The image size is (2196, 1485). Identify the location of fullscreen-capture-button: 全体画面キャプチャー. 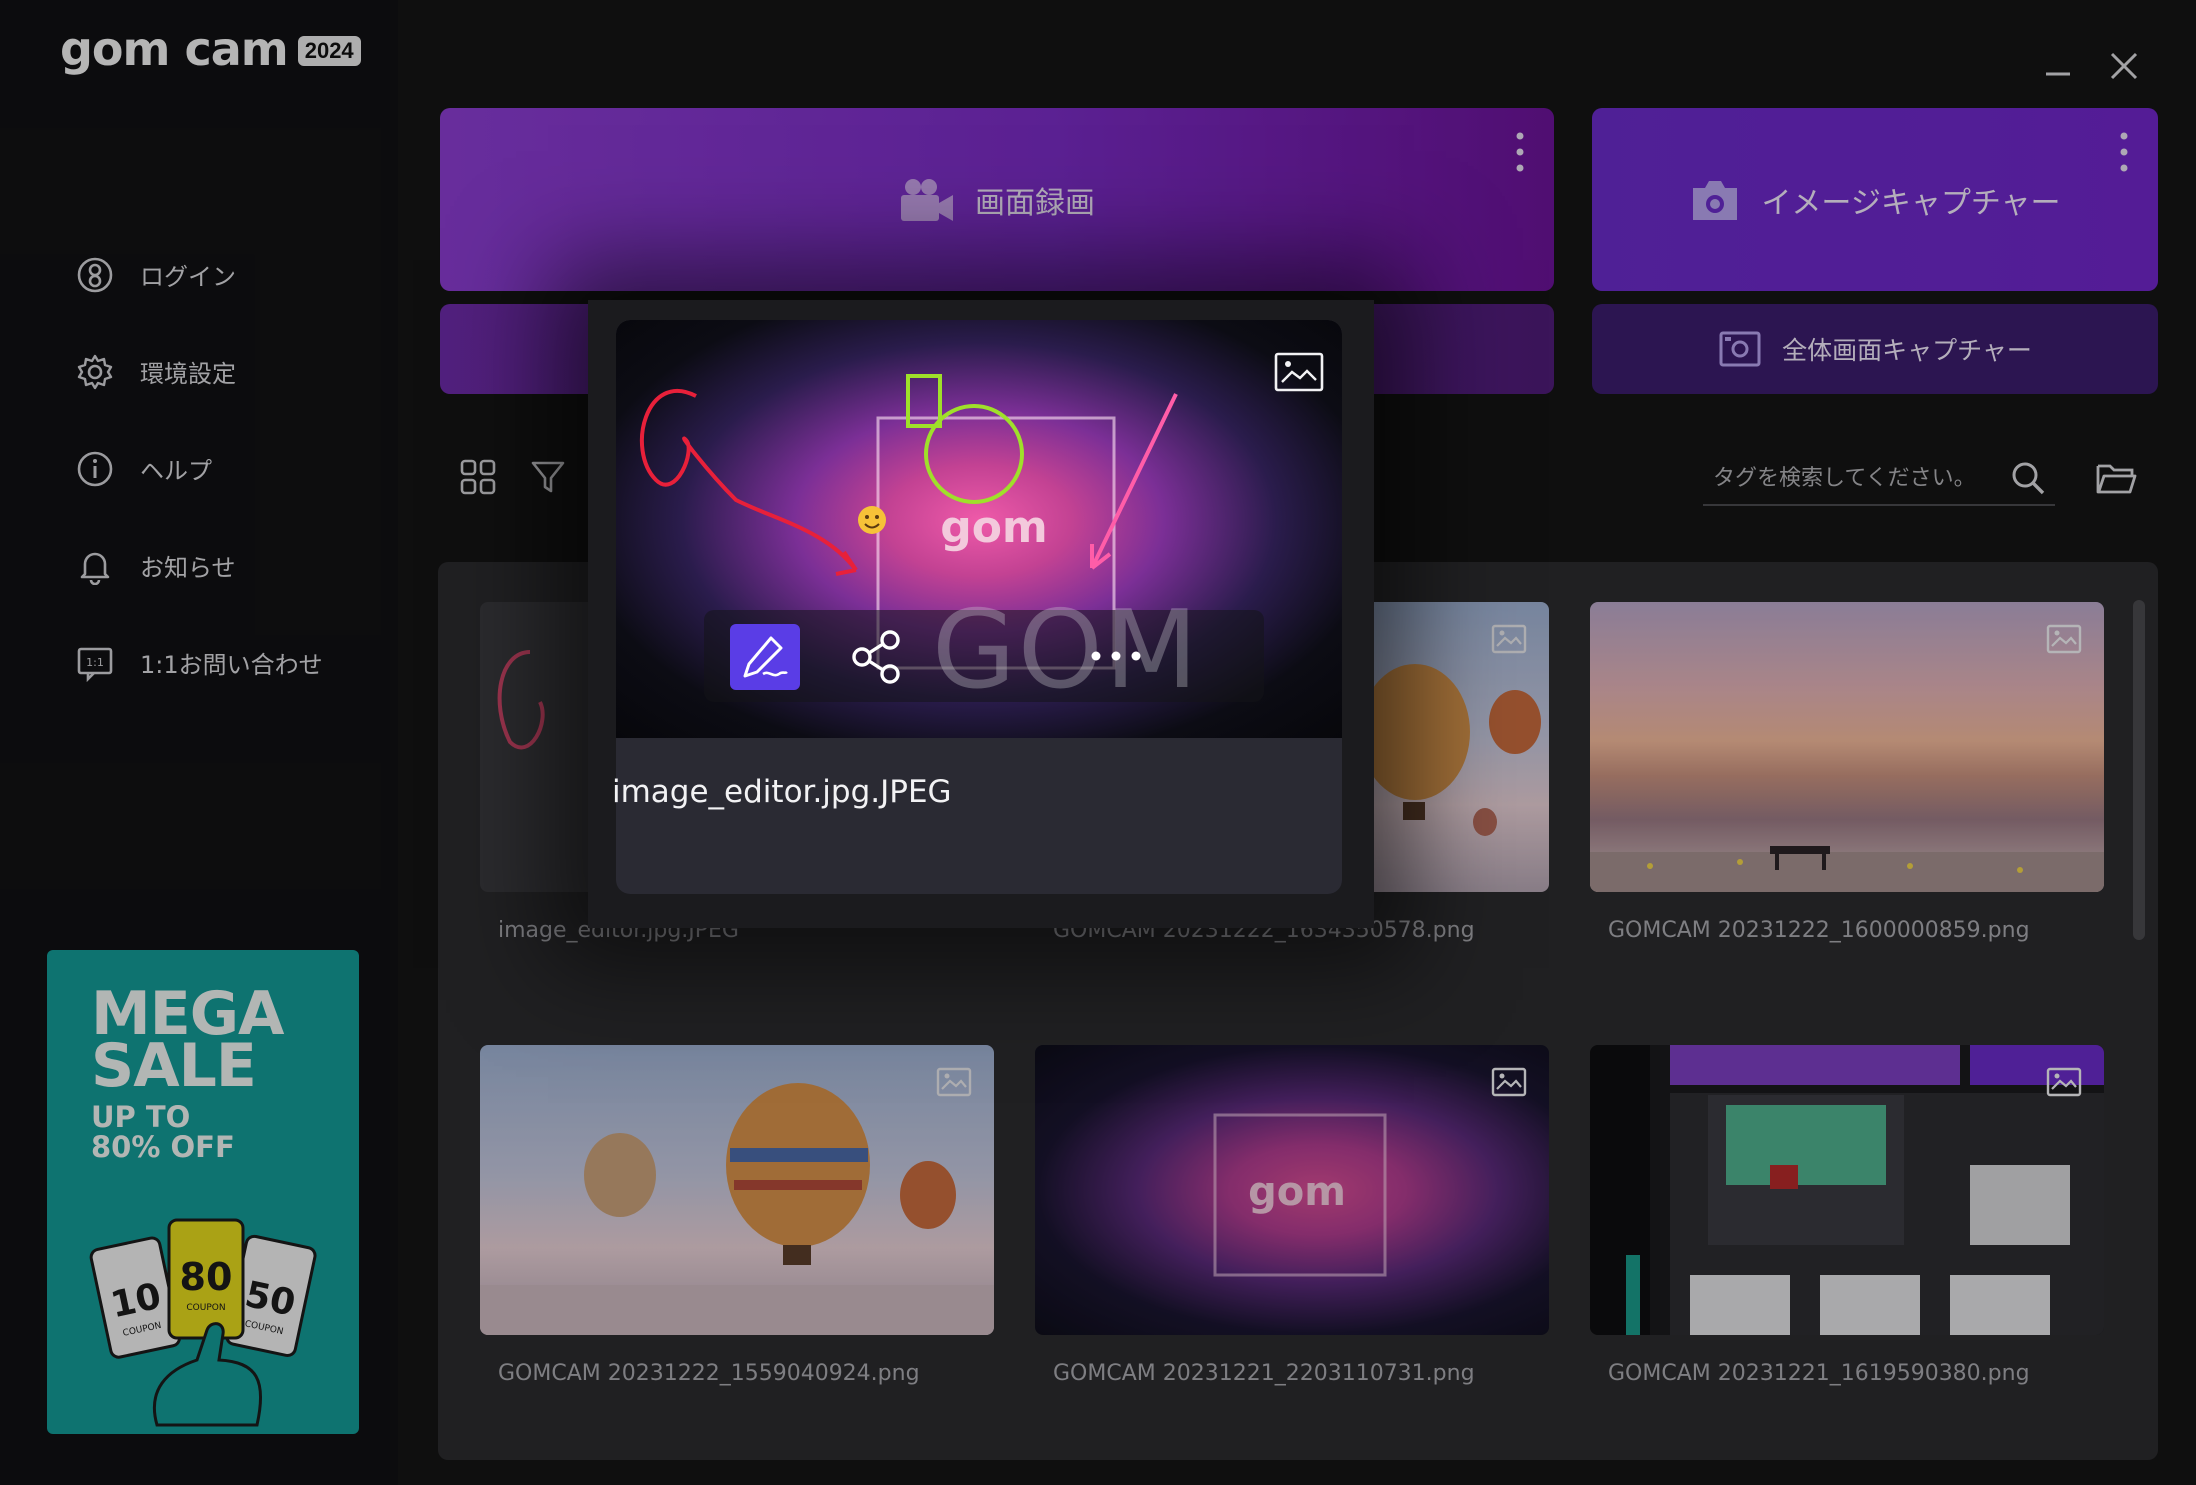
(1875, 349).